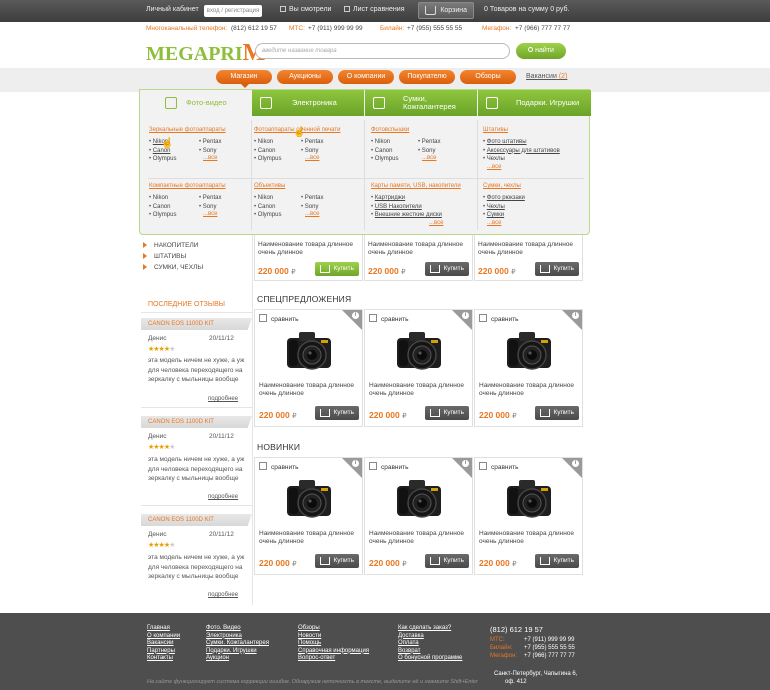 The height and width of the screenshot is (690, 770). What do you see at coordinates (521, 130) in the screenshot?
I see `mega-group-title: Штативы` at bounding box center [521, 130].